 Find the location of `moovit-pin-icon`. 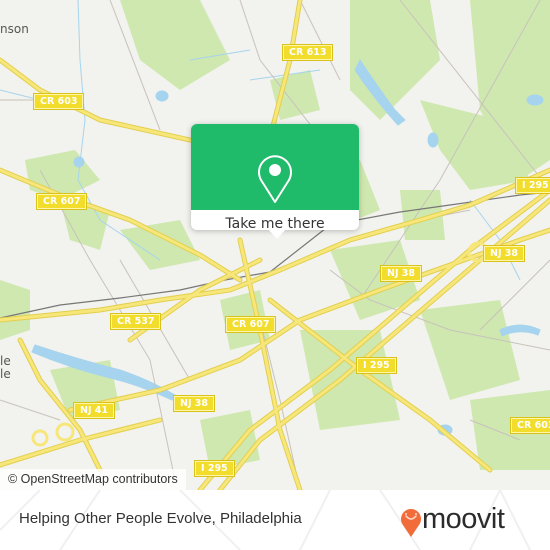

moovit-pin-icon is located at coordinates (411, 523).